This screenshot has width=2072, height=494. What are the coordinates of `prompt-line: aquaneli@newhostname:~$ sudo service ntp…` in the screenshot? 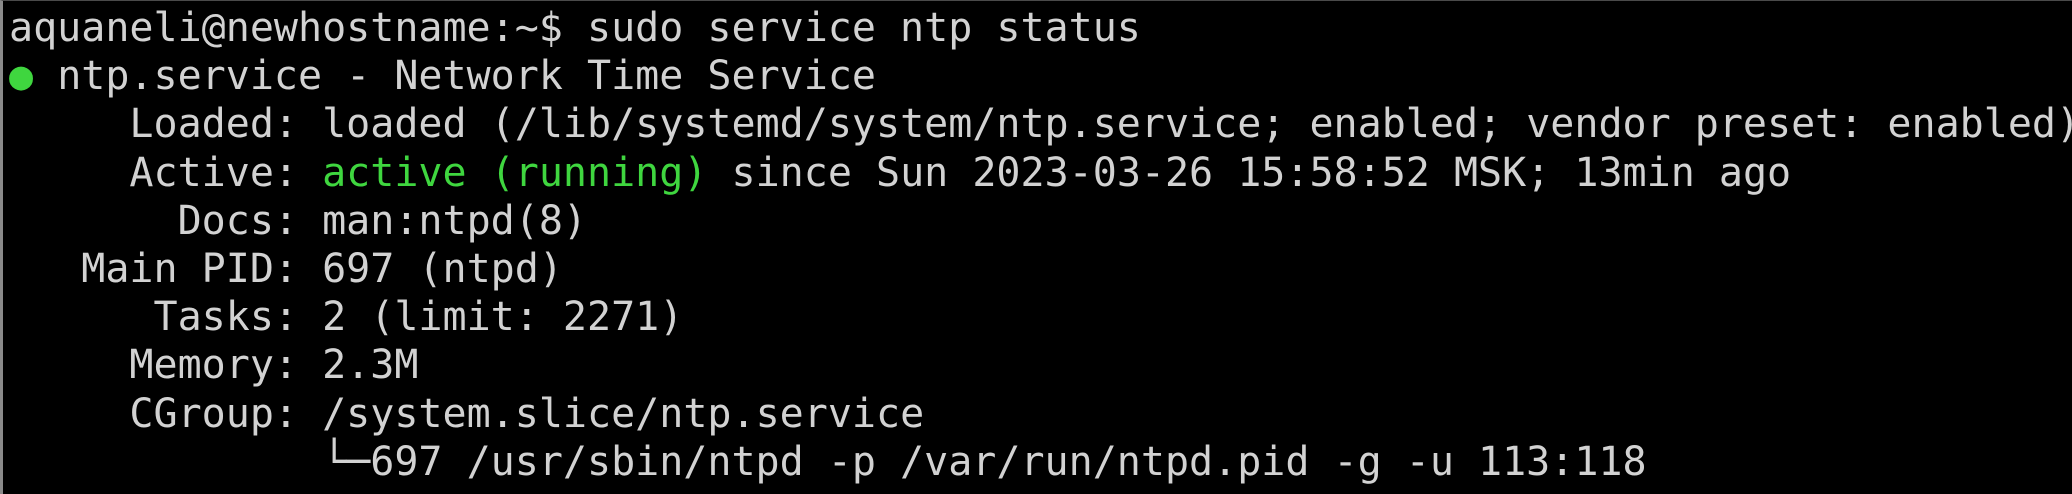 It's located at (1040, 28).